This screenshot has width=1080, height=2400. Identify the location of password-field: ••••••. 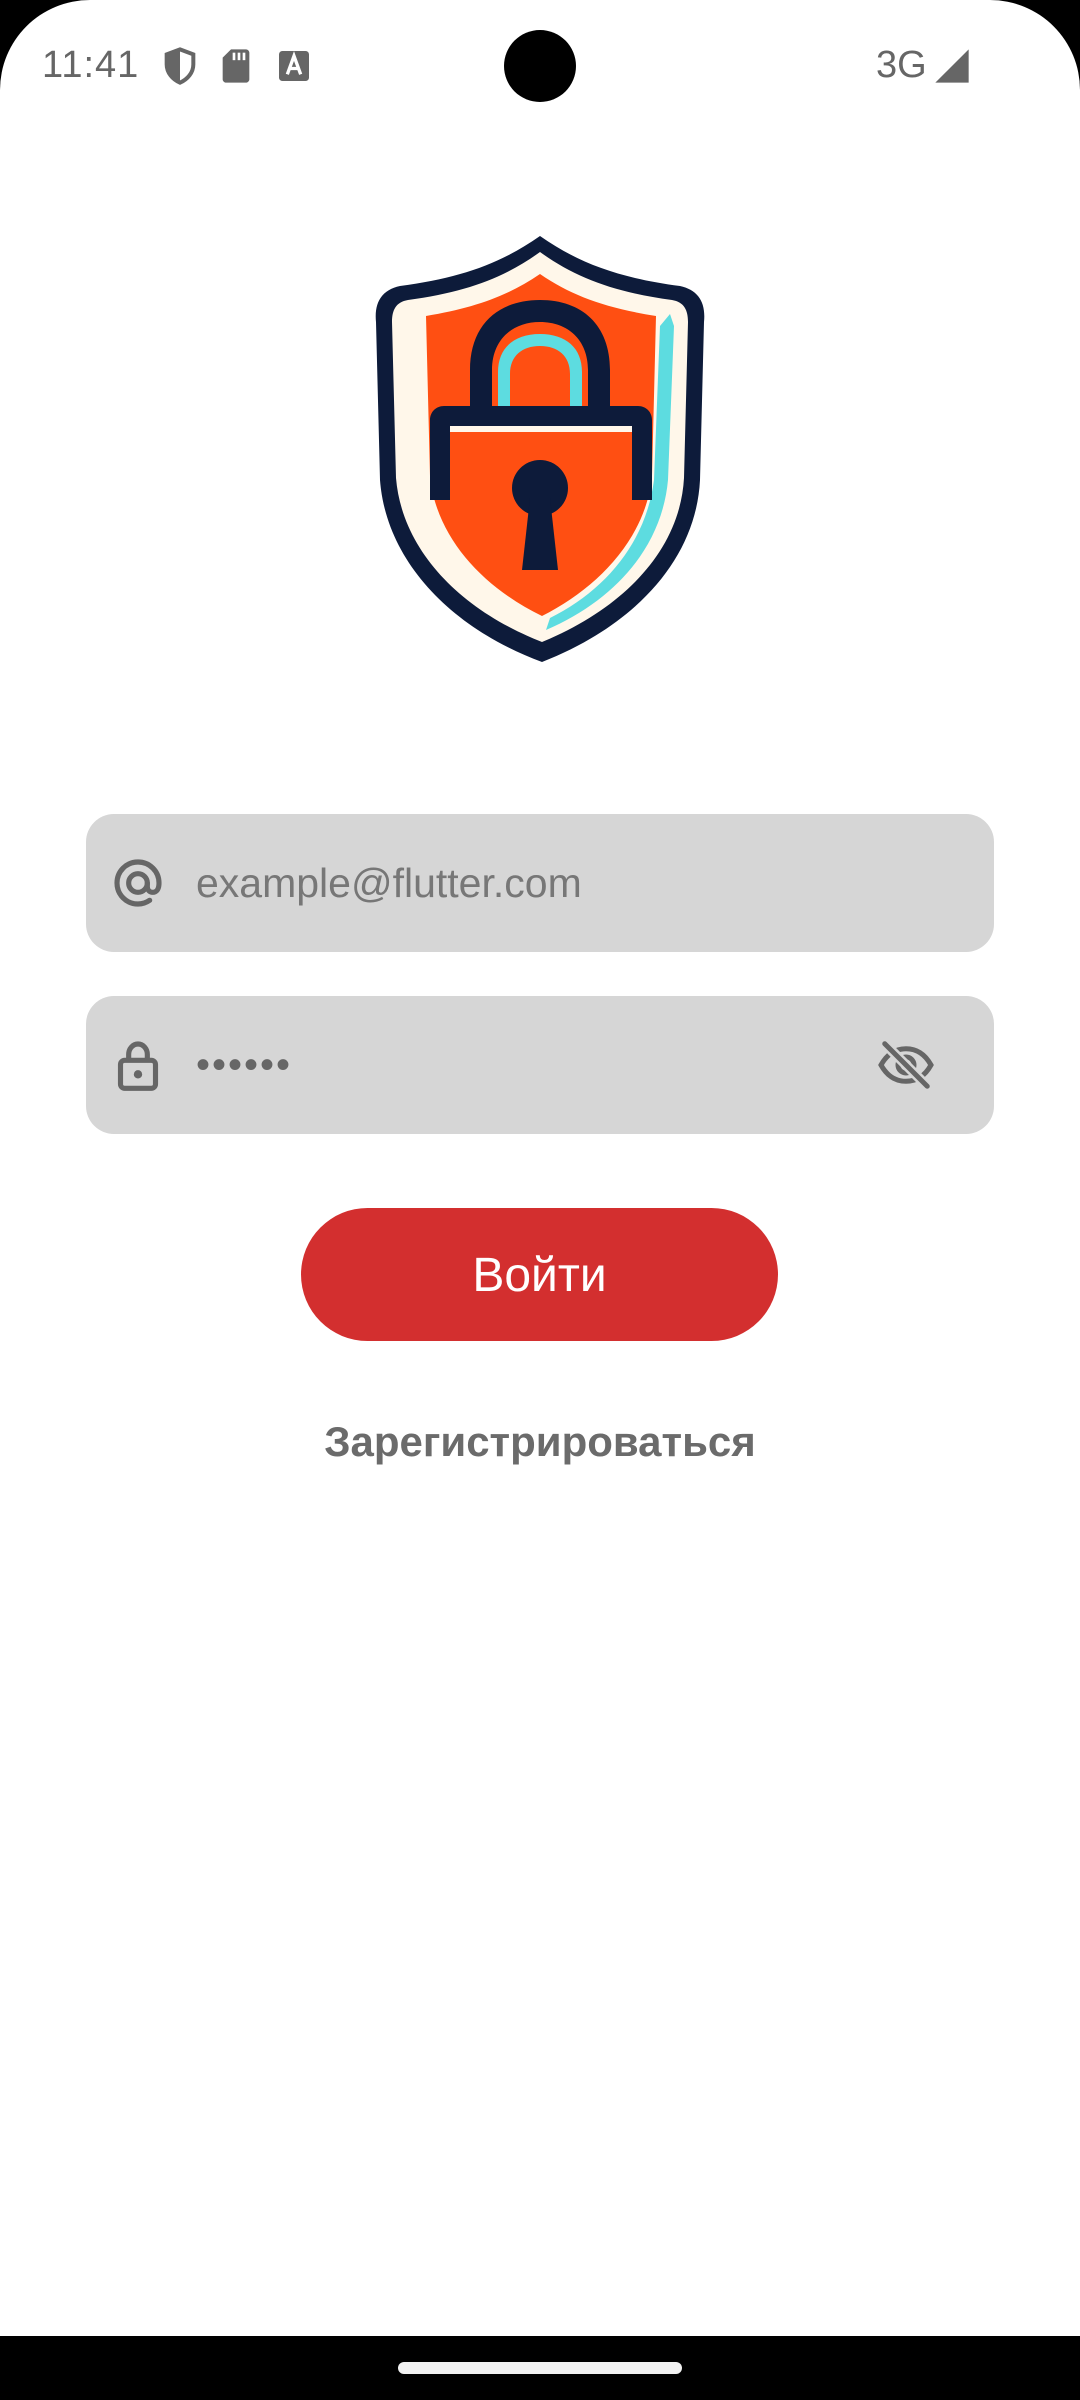
(540, 1065).